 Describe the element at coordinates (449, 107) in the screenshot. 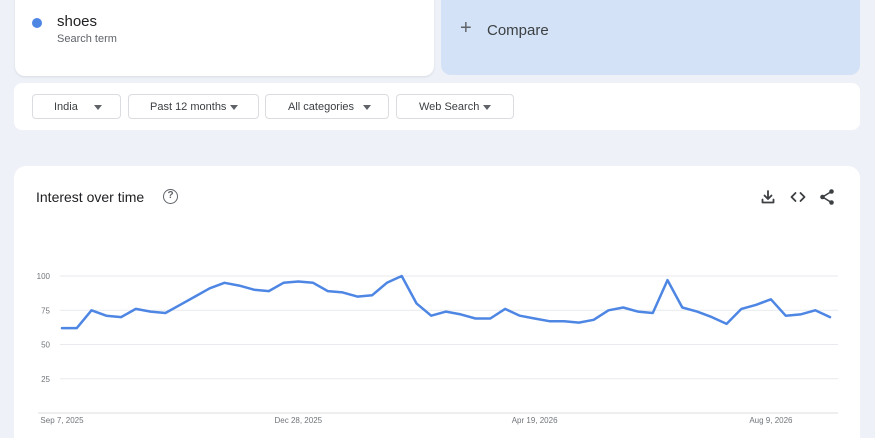

I see `search-type-filter-label: Web Search` at that location.